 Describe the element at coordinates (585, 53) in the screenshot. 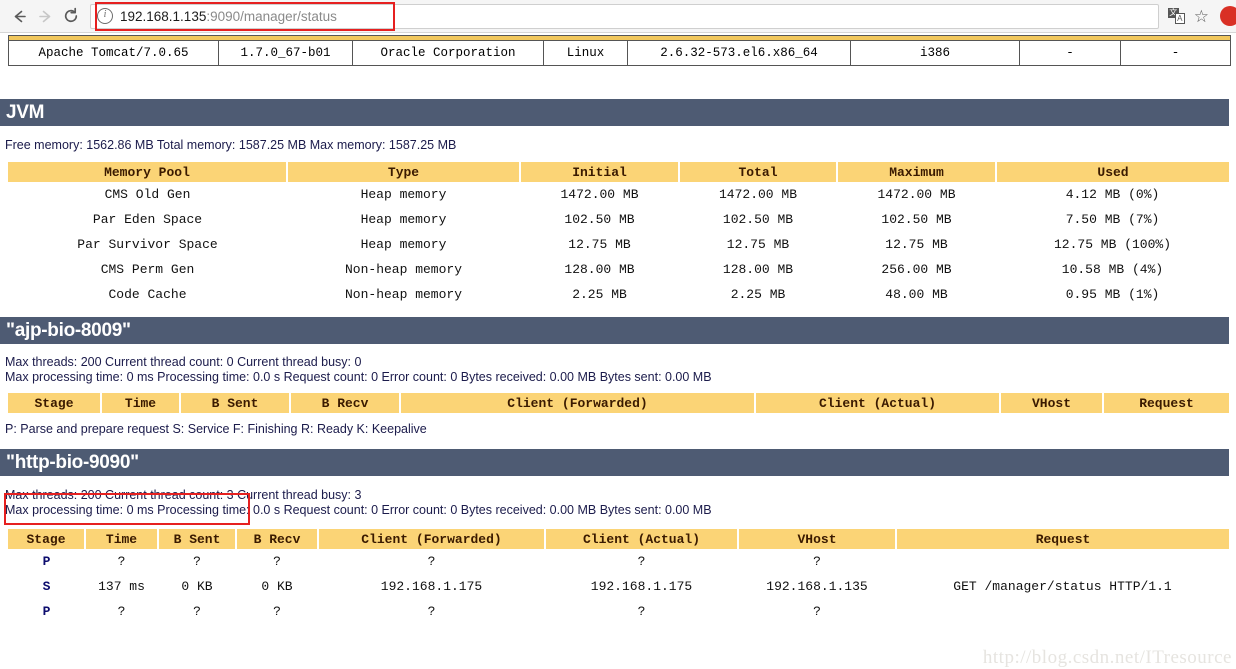

I see `server-info-cell: Linux` at that location.